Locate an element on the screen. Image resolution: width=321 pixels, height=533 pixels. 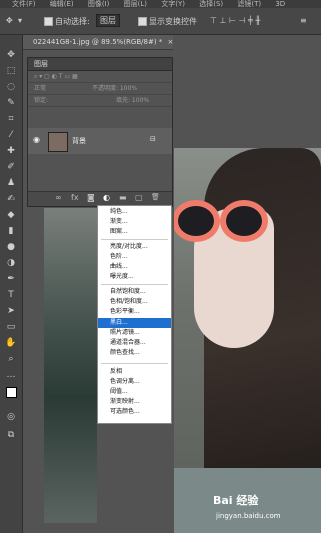
chevron-down-icon: ▾ is located at coordinates (20, 20).